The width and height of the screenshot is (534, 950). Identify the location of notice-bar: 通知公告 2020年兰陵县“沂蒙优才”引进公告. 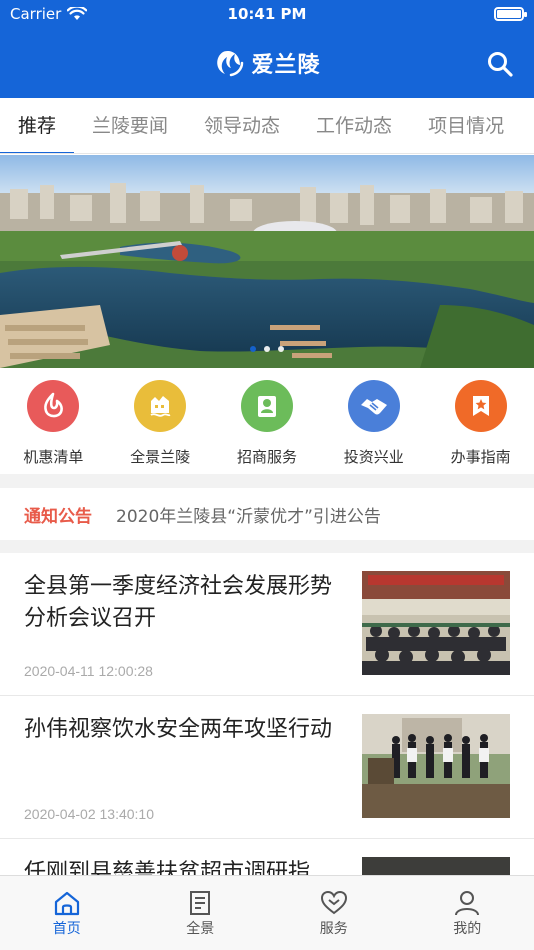
(267, 514).